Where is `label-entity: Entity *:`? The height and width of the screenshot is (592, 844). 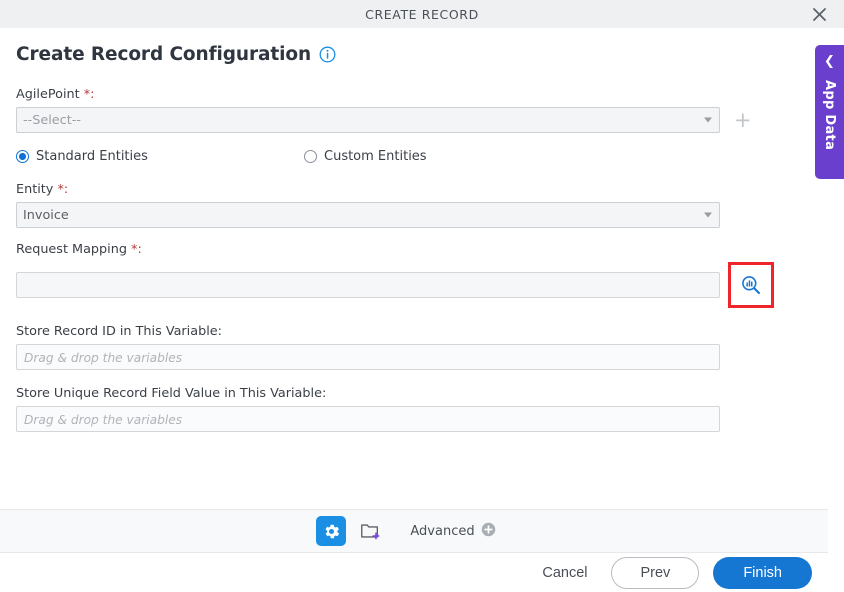 label-entity: Entity *: is located at coordinates (422, 189).